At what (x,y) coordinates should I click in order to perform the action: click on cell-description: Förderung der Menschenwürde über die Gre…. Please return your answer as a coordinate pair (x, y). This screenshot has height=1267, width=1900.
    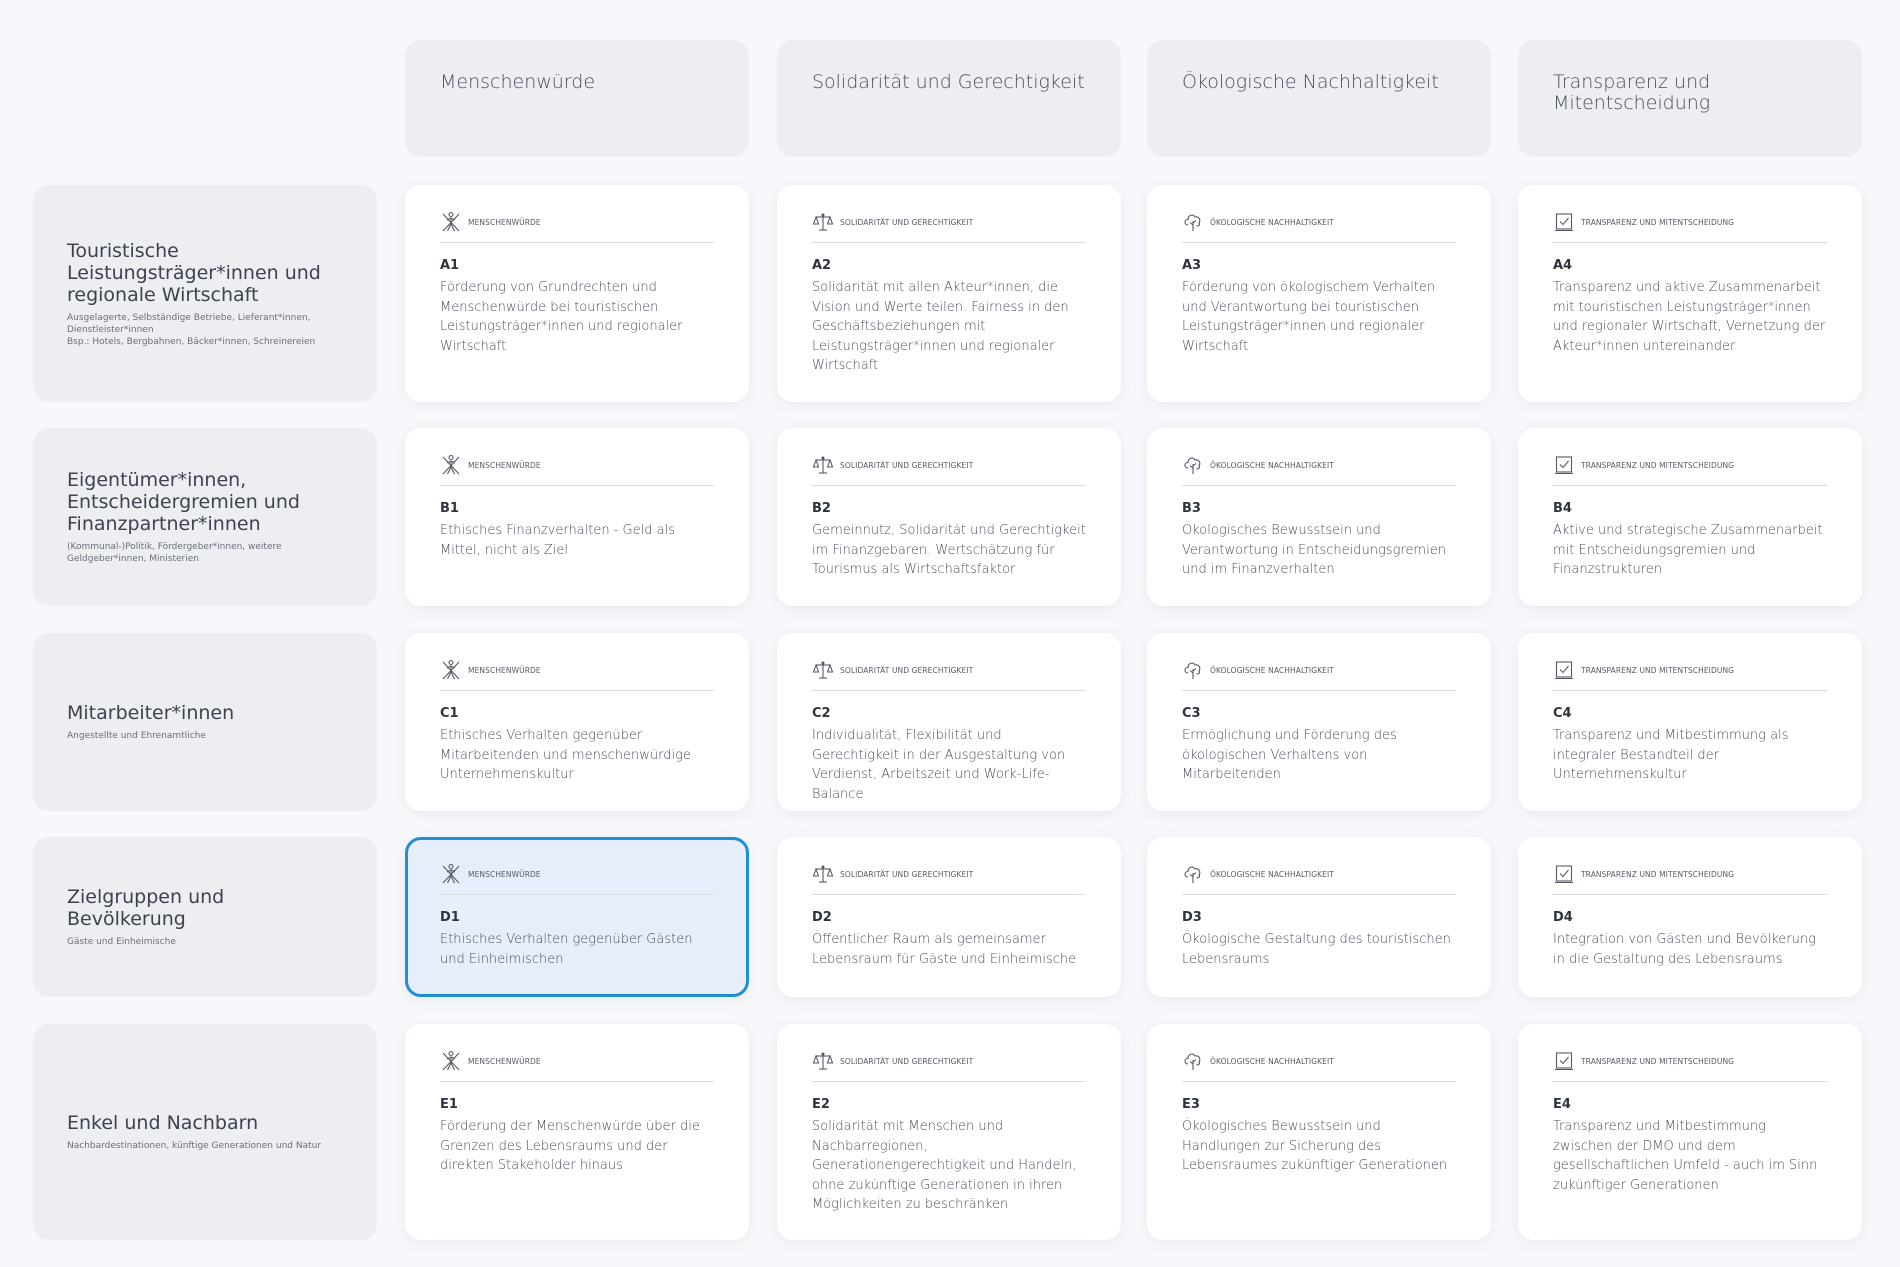
    Looking at the image, I should click on (570, 1146).